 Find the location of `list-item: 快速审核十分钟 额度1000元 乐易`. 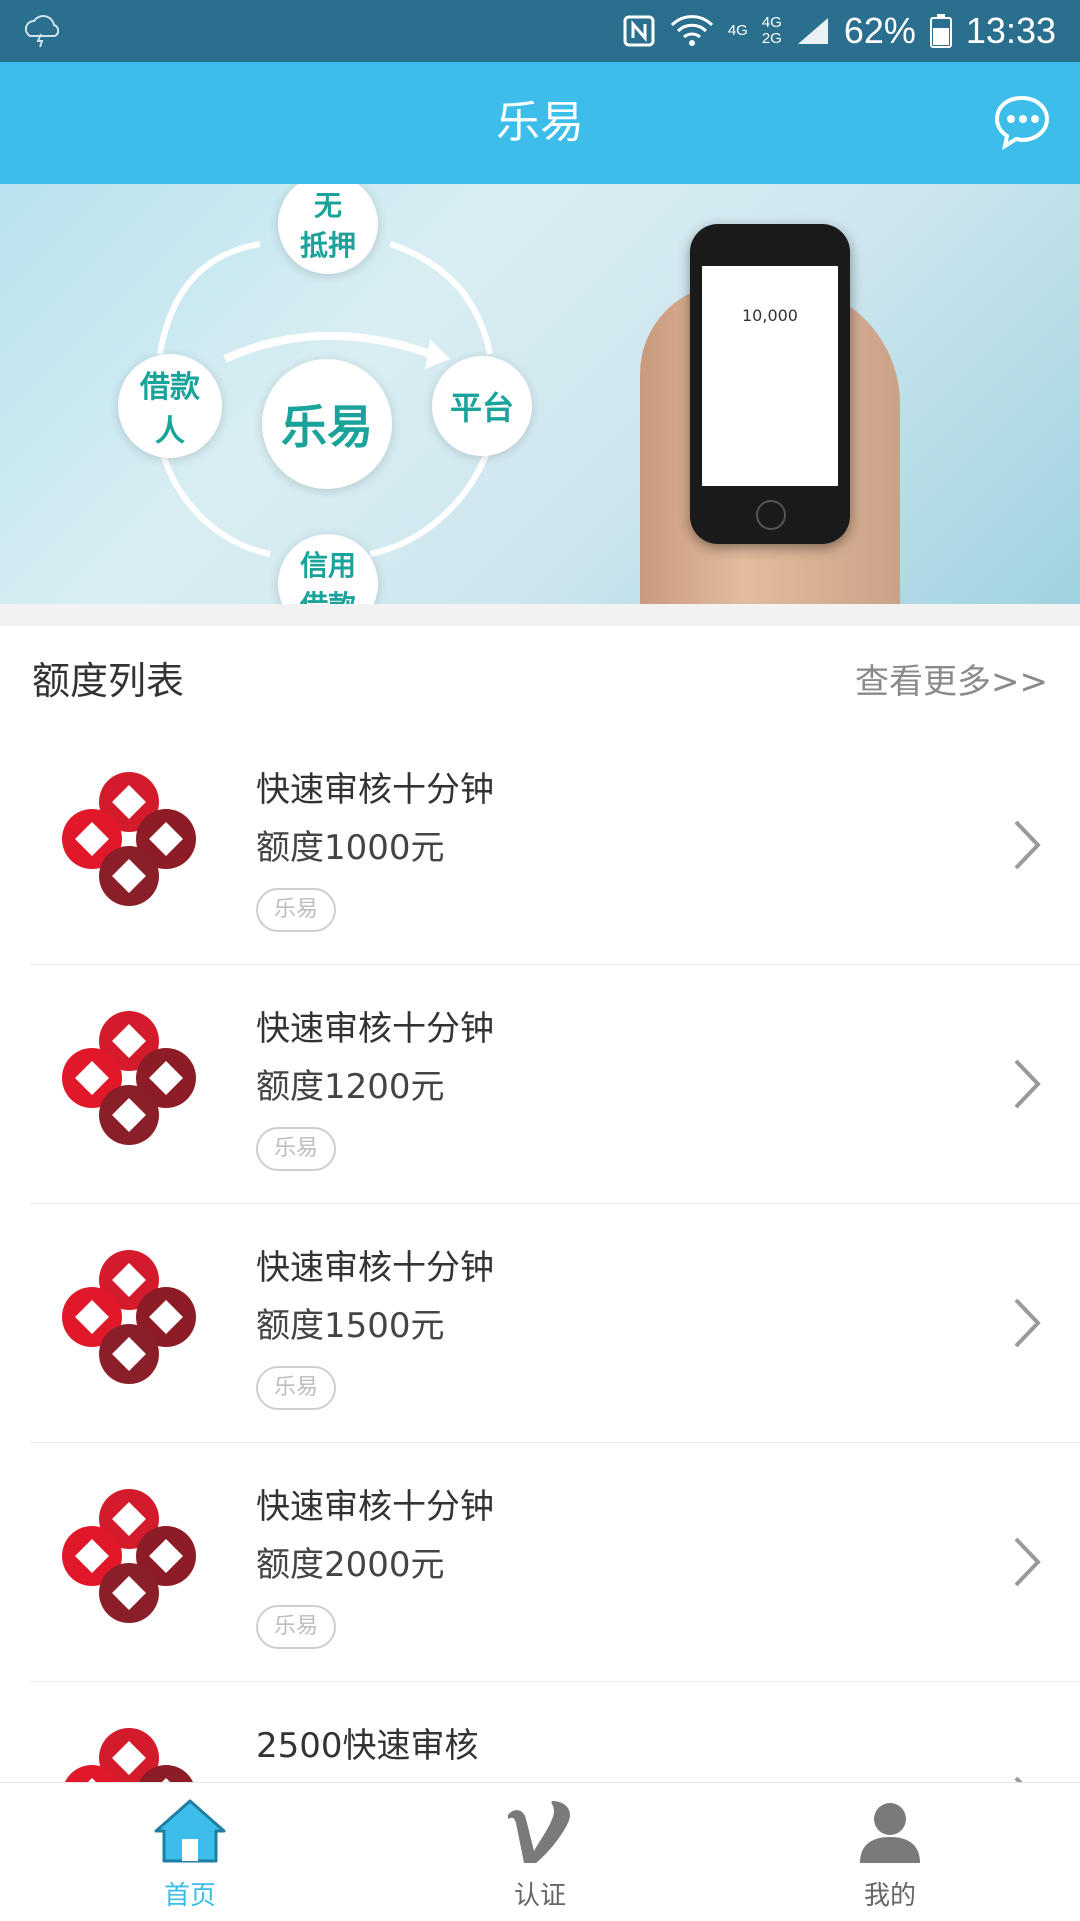

list-item: 快速审核十分钟 额度1000元 乐易 is located at coordinates (555, 845).